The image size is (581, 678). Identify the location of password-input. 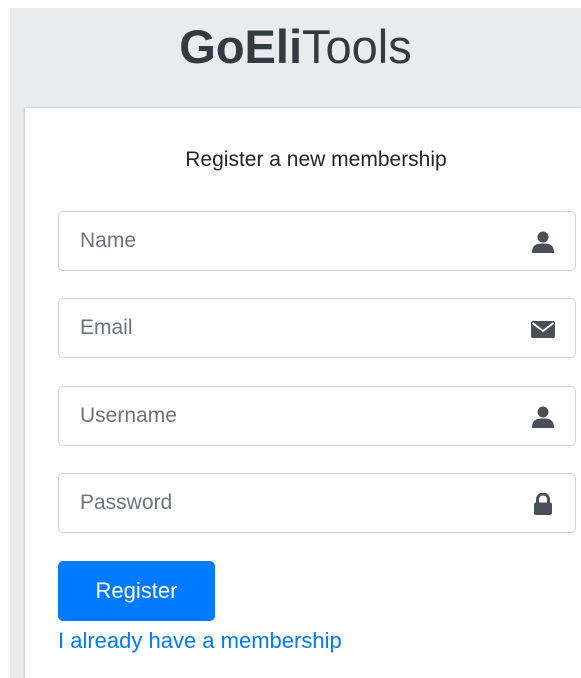
(284, 503).